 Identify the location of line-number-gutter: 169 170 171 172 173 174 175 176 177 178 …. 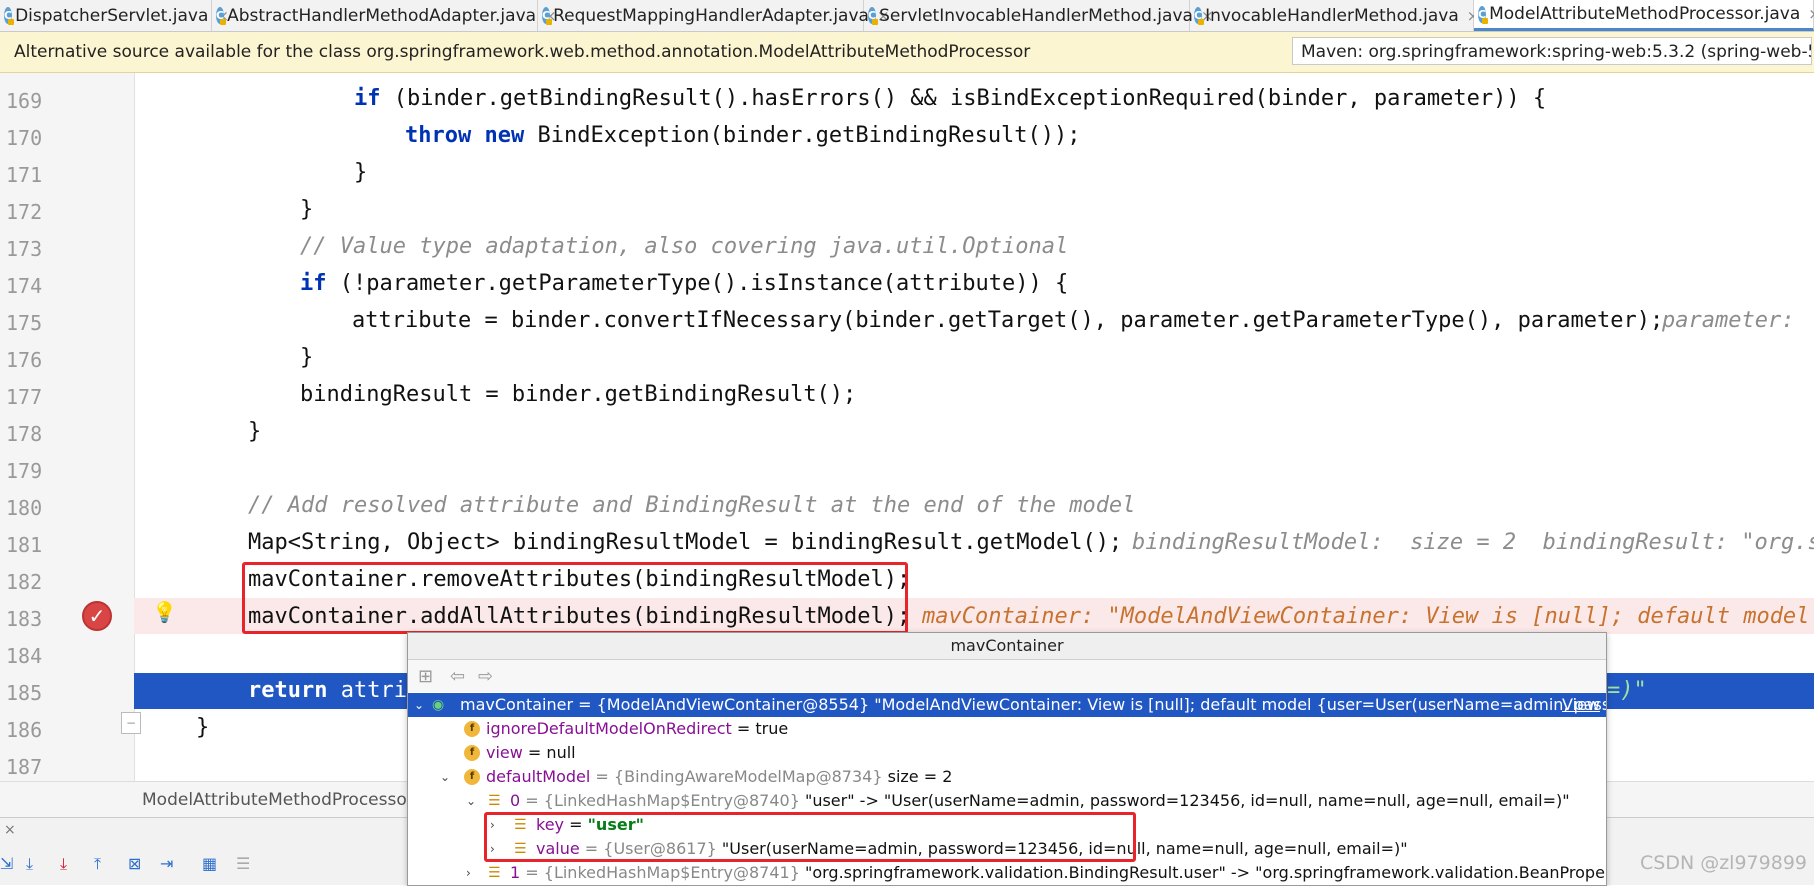
(67, 427).